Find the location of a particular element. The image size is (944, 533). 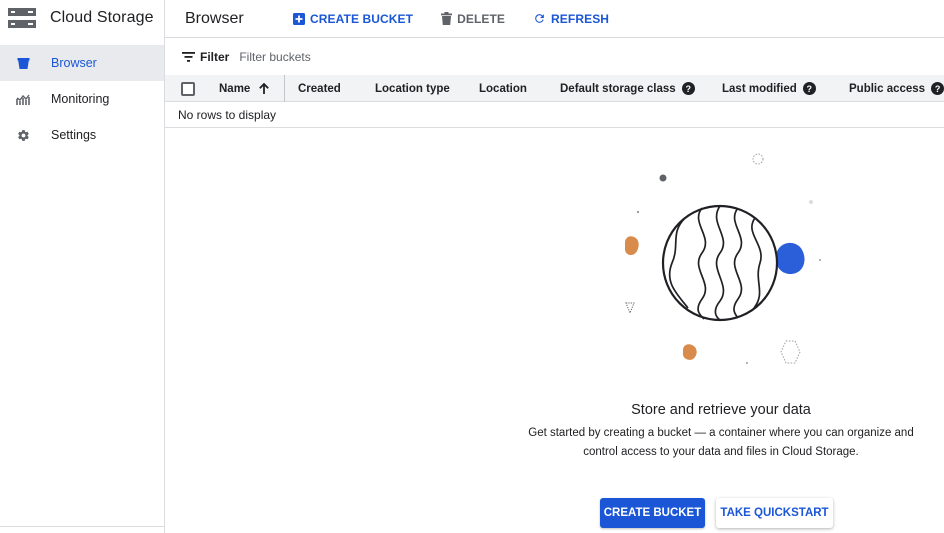

column-storage-class: Default storage class ? is located at coordinates (627, 88).